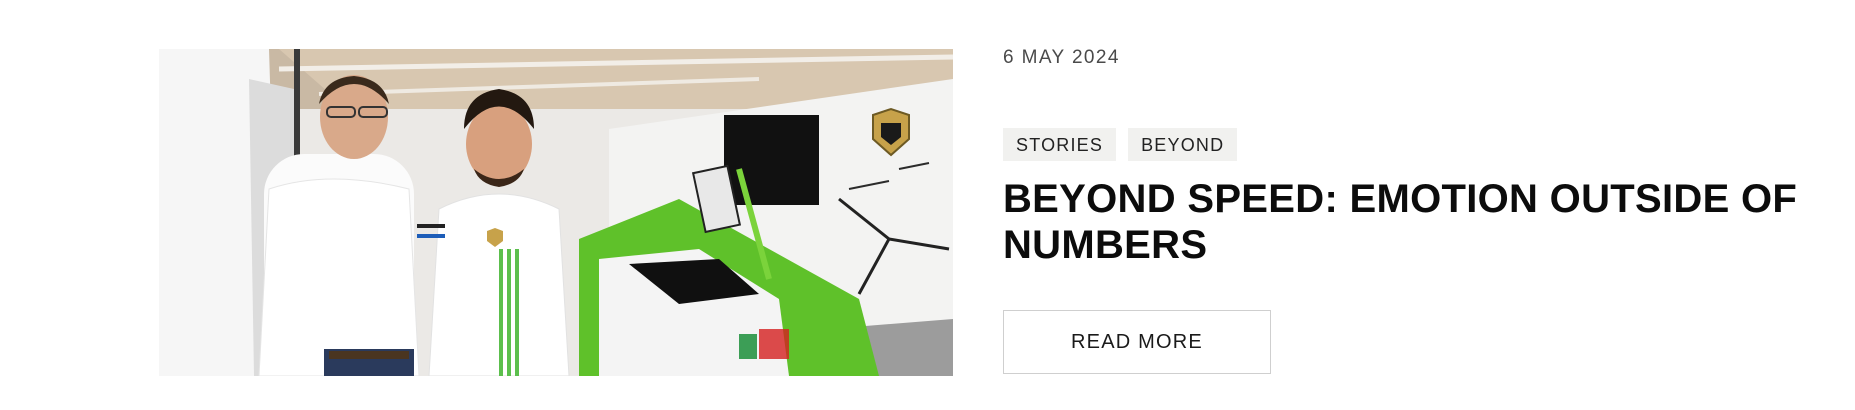 Image resolution: width=1855 pixels, height=410 pixels. What do you see at coordinates (1120, 144) in the screenshot?
I see `tag-list: STORIES BEYOND` at bounding box center [1120, 144].